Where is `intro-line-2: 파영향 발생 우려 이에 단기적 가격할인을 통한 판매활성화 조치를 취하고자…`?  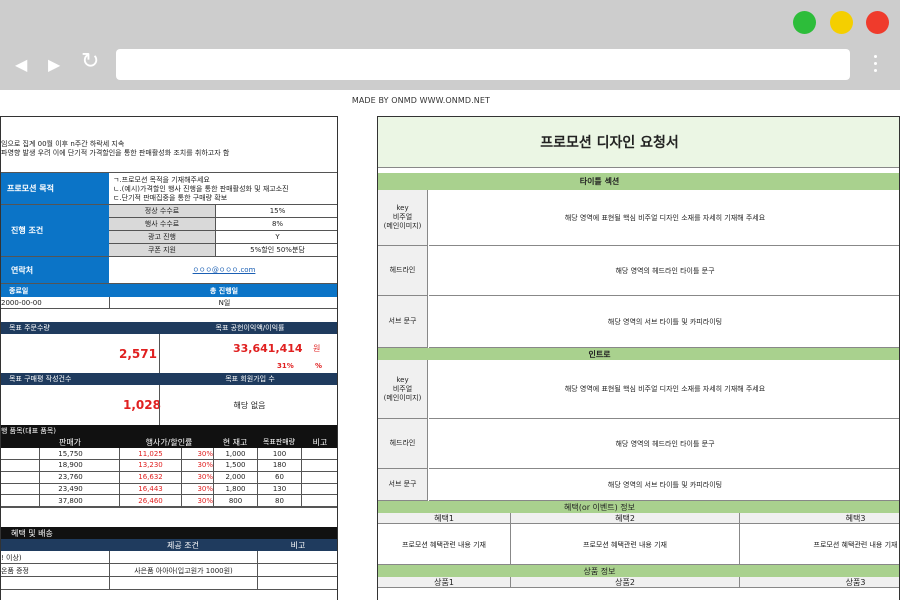 intro-line-2: 파영향 발생 우려 이에 단기적 가격할인을 통한 판매활성화 조치를 취하고자… is located at coordinates (115, 152).